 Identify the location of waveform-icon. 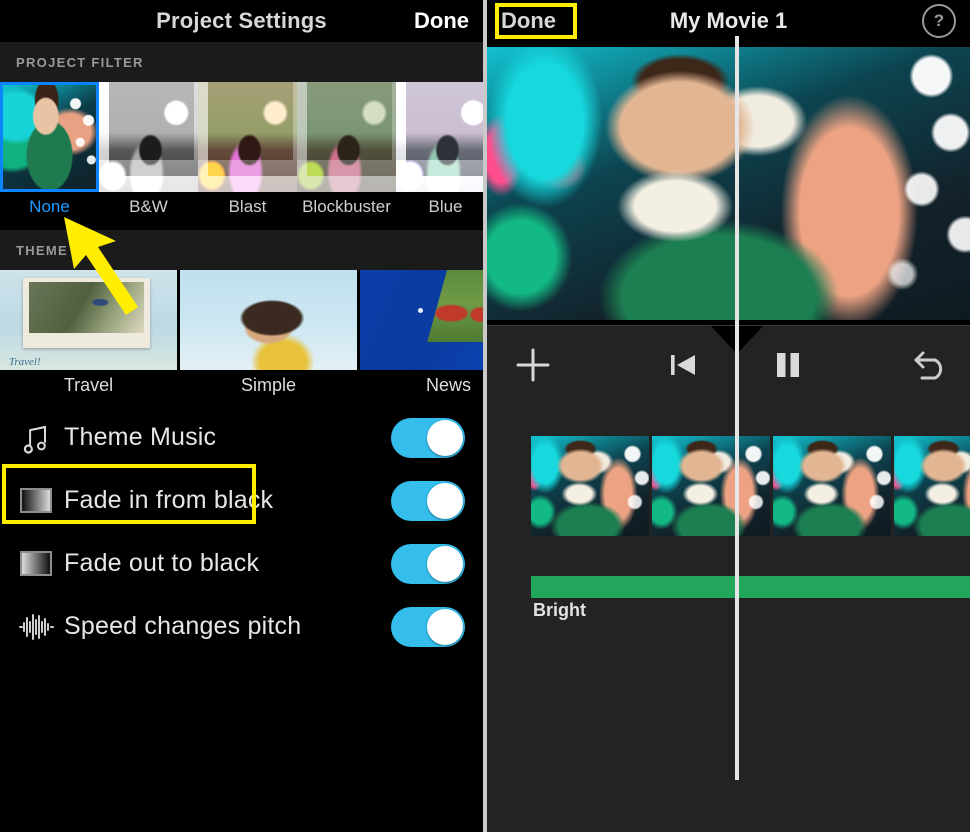
(36, 627).